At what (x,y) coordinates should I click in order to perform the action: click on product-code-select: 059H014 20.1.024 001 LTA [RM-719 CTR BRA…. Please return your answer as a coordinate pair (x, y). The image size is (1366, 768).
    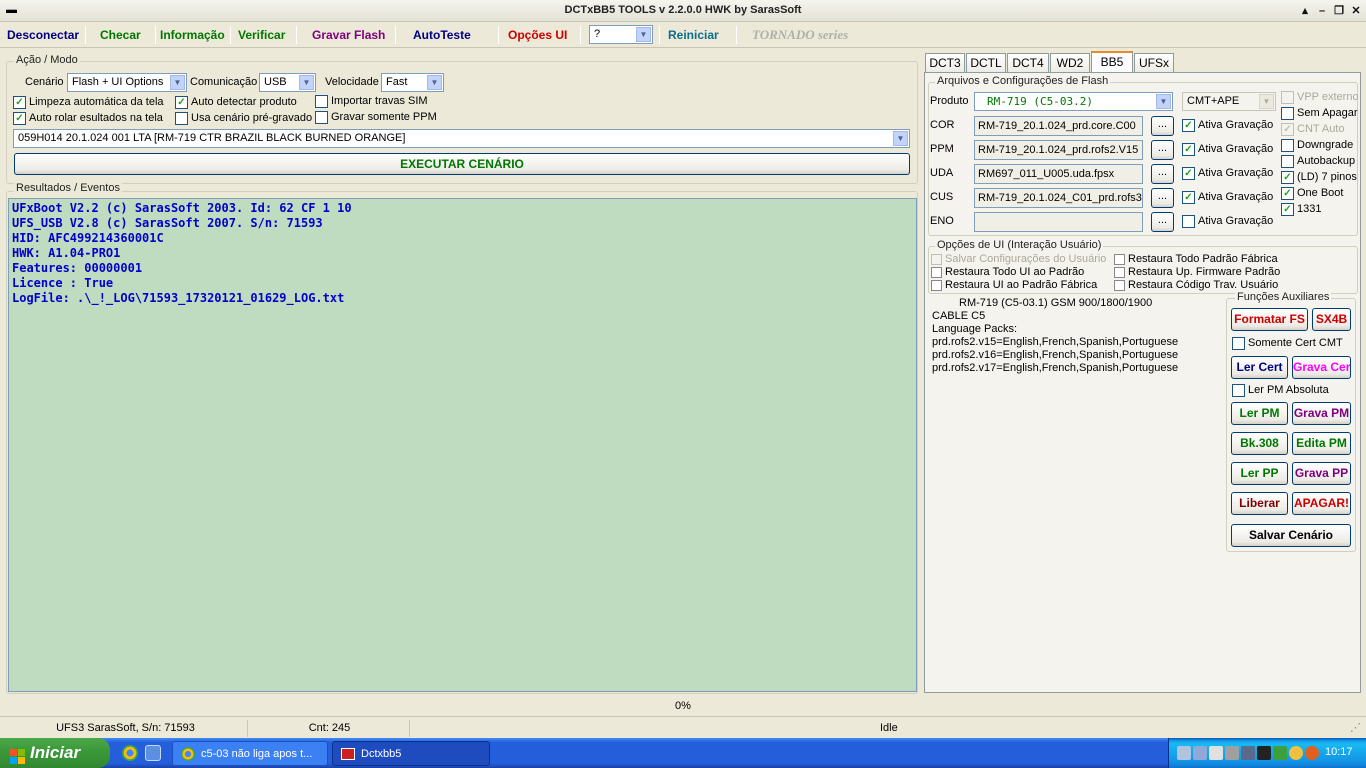
    Looking at the image, I should click on (461, 138).